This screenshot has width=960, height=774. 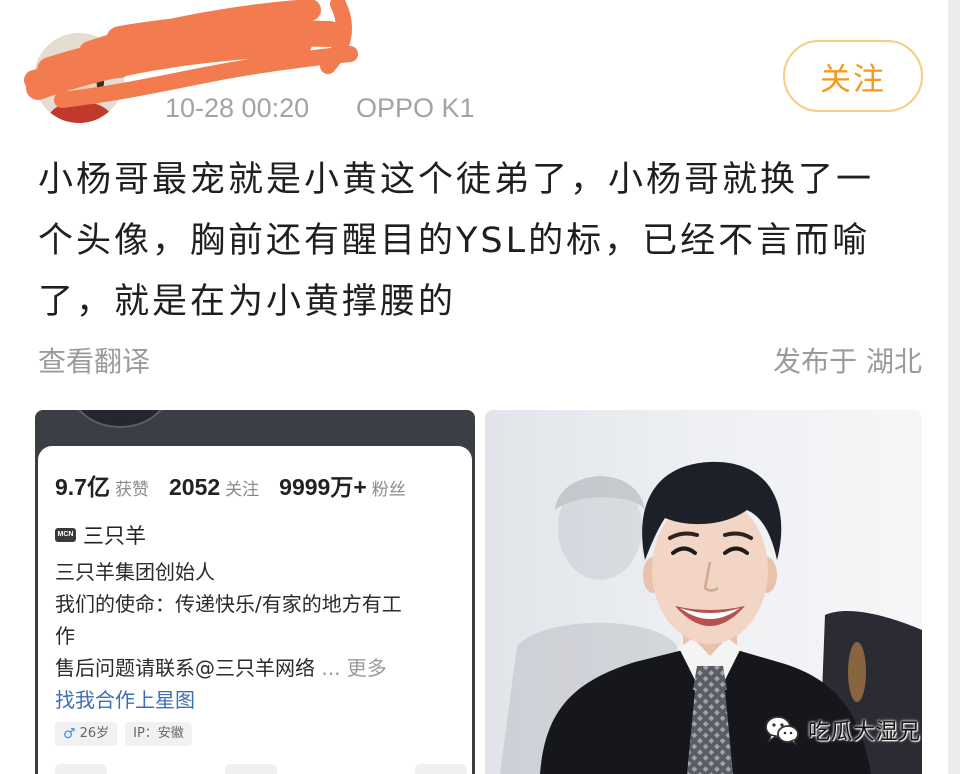 I want to click on tag-ip: IP：安徽, so click(x=158, y=734).